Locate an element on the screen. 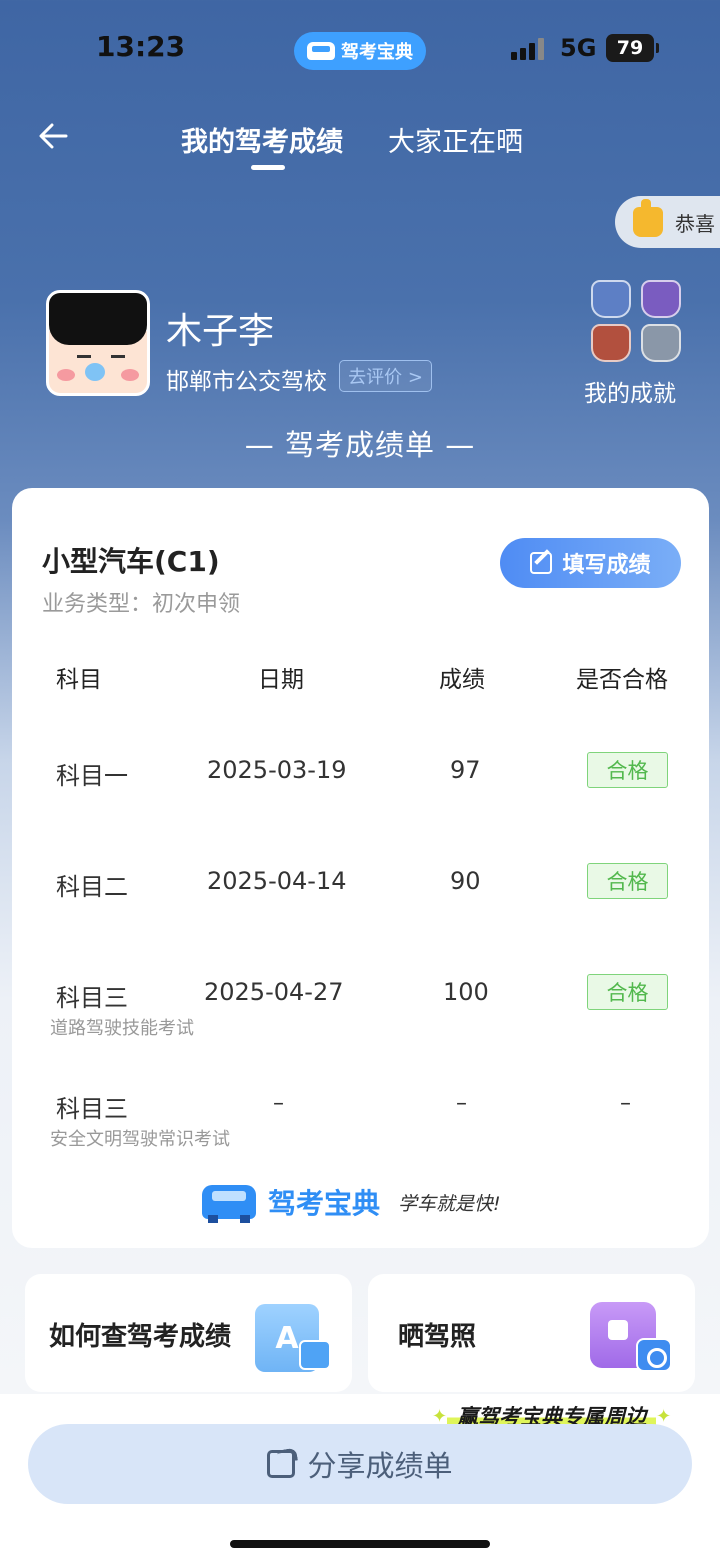 The width and height of the screenshot is (720, 1561). clock: 13:23 is located at coordinates (141, 46).